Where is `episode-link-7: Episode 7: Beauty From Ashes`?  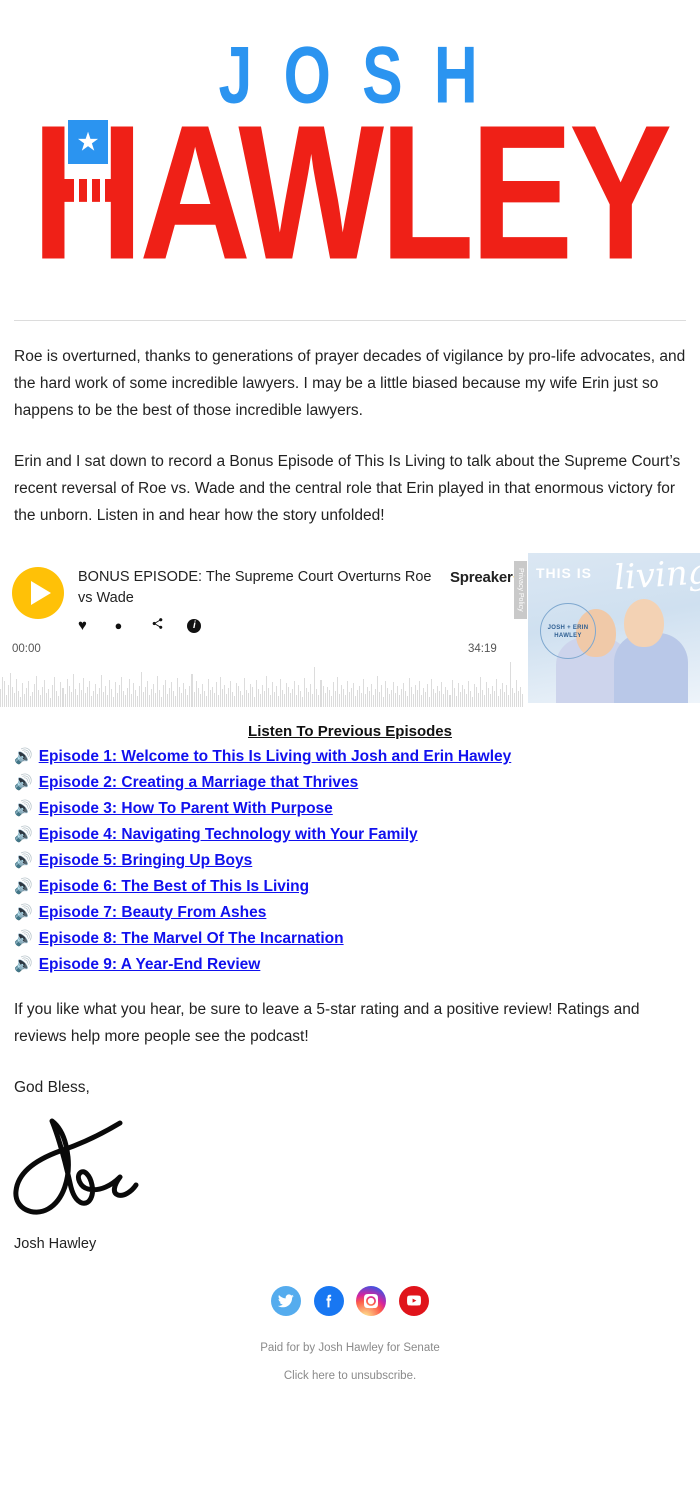 episode-link-7: Episode 7: Beauty From Ashes is located at coordinates (153, 913).